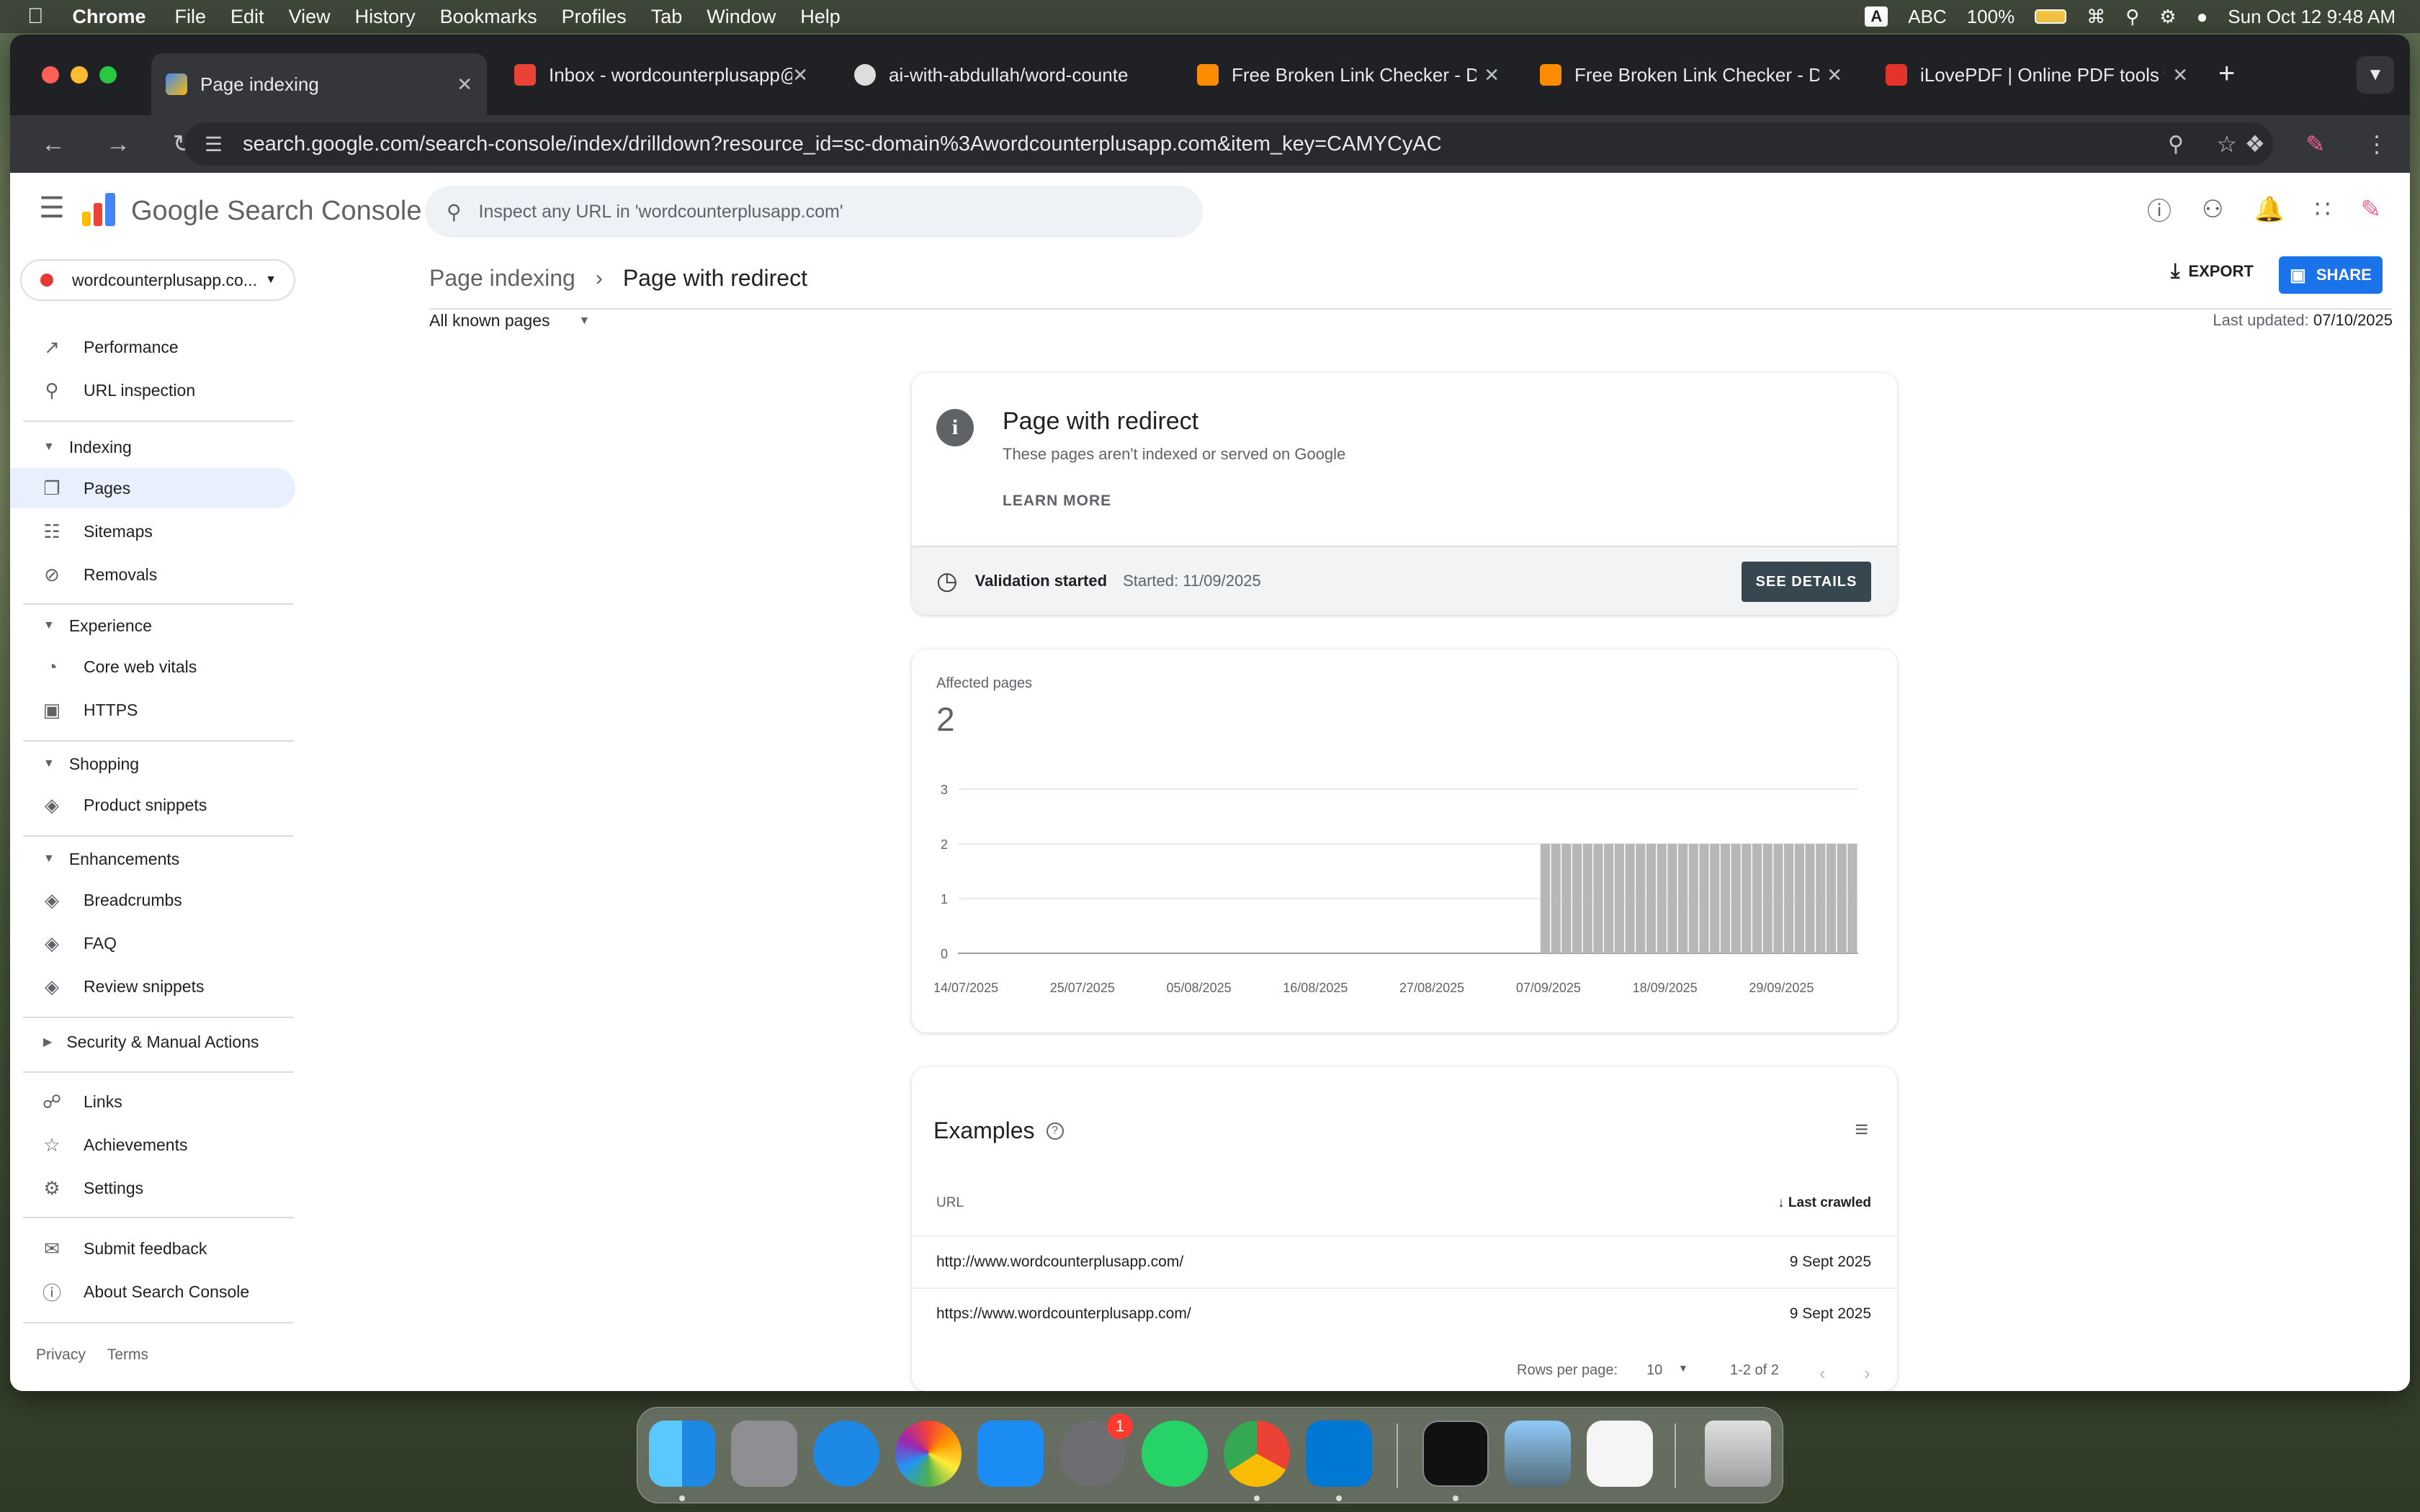 This screenshot has width=2420, height=1512. Describe the element at coordinates (128, 1355) in the screenshot. I see `terms-link: Terms` at that location.